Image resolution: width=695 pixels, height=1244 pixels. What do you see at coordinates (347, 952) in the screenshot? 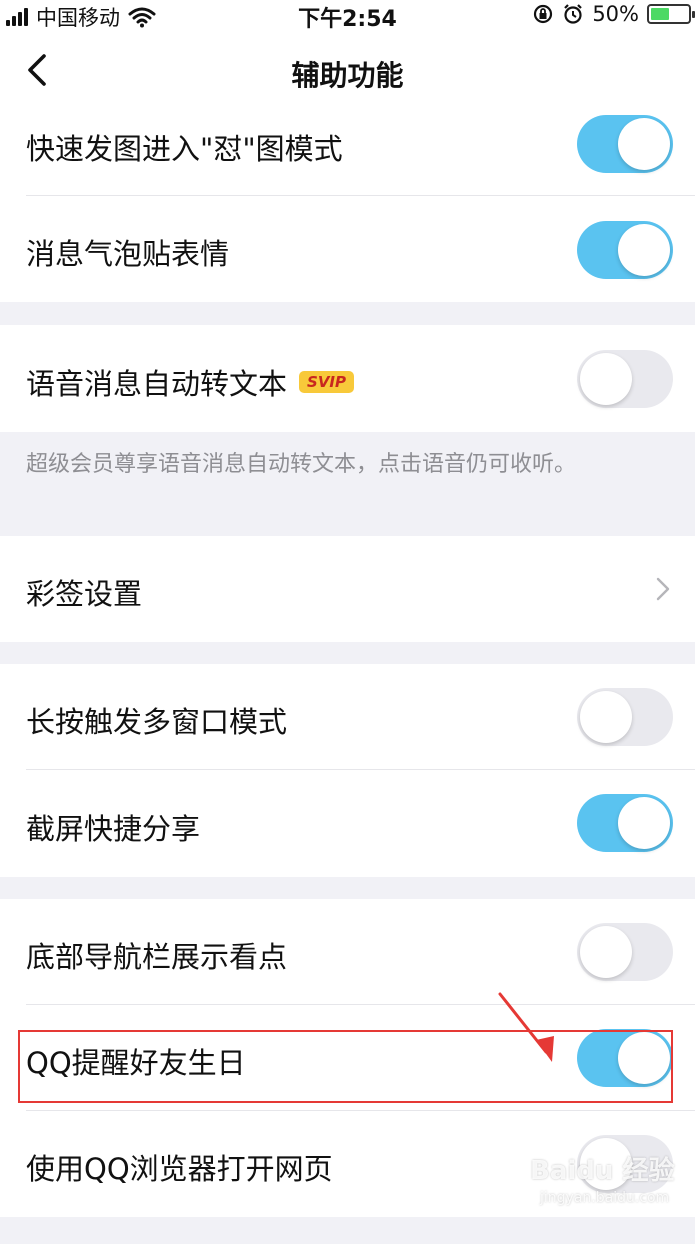
I see `setting-row: 底部导航栏展示看点` at bounding box center [347, 952].